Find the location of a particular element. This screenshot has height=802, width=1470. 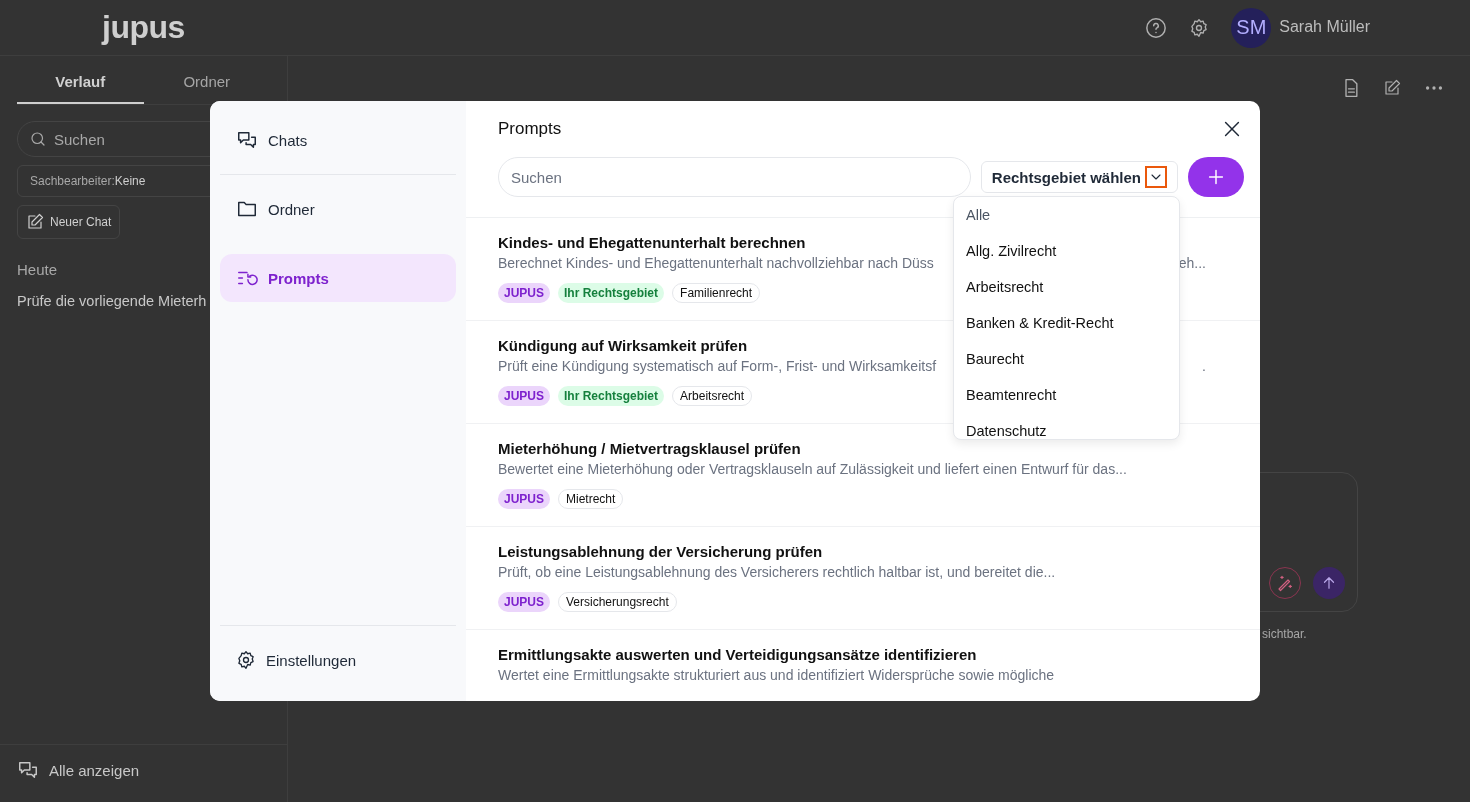

search-icon is located at coordinates (38, 139).